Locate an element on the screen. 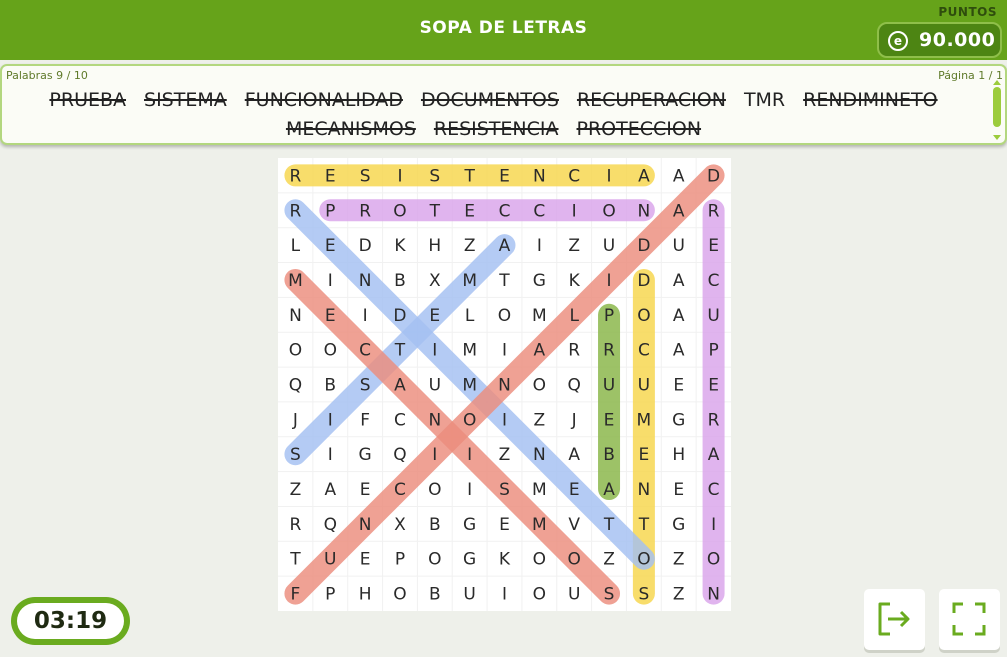  grid-letter: F is located at coordinates (296, 595).